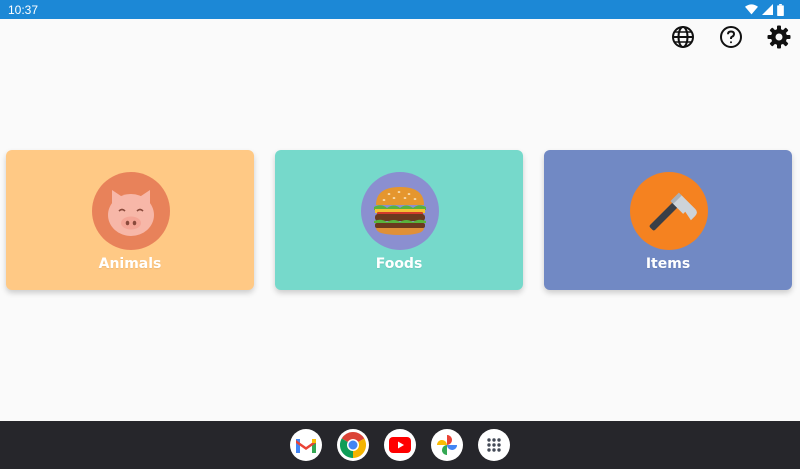  I want to click on items-circle, so click(669, 211).